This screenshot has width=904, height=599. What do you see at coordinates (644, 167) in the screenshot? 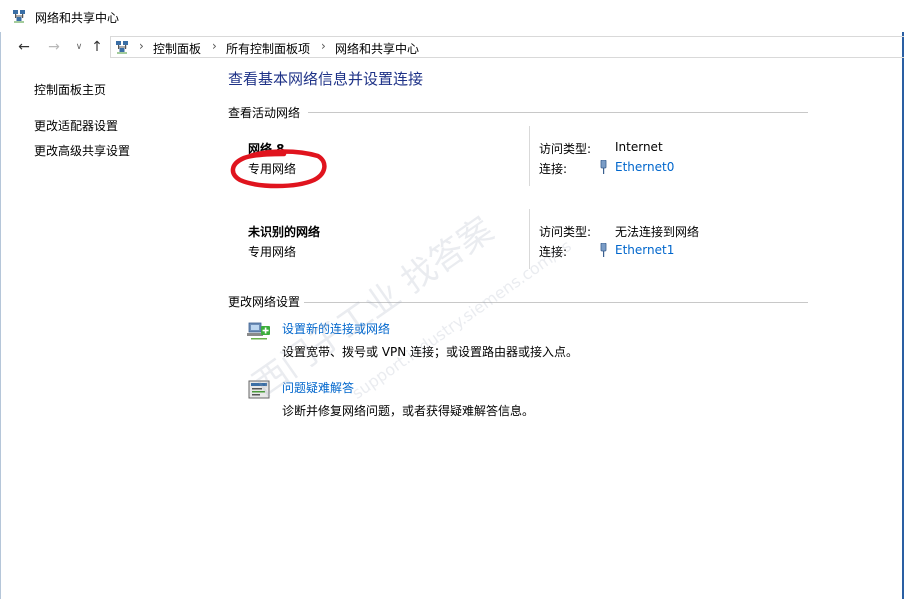
I see `connection-link-ethernet0: Ethernet0` at bounding box center [644, 167].